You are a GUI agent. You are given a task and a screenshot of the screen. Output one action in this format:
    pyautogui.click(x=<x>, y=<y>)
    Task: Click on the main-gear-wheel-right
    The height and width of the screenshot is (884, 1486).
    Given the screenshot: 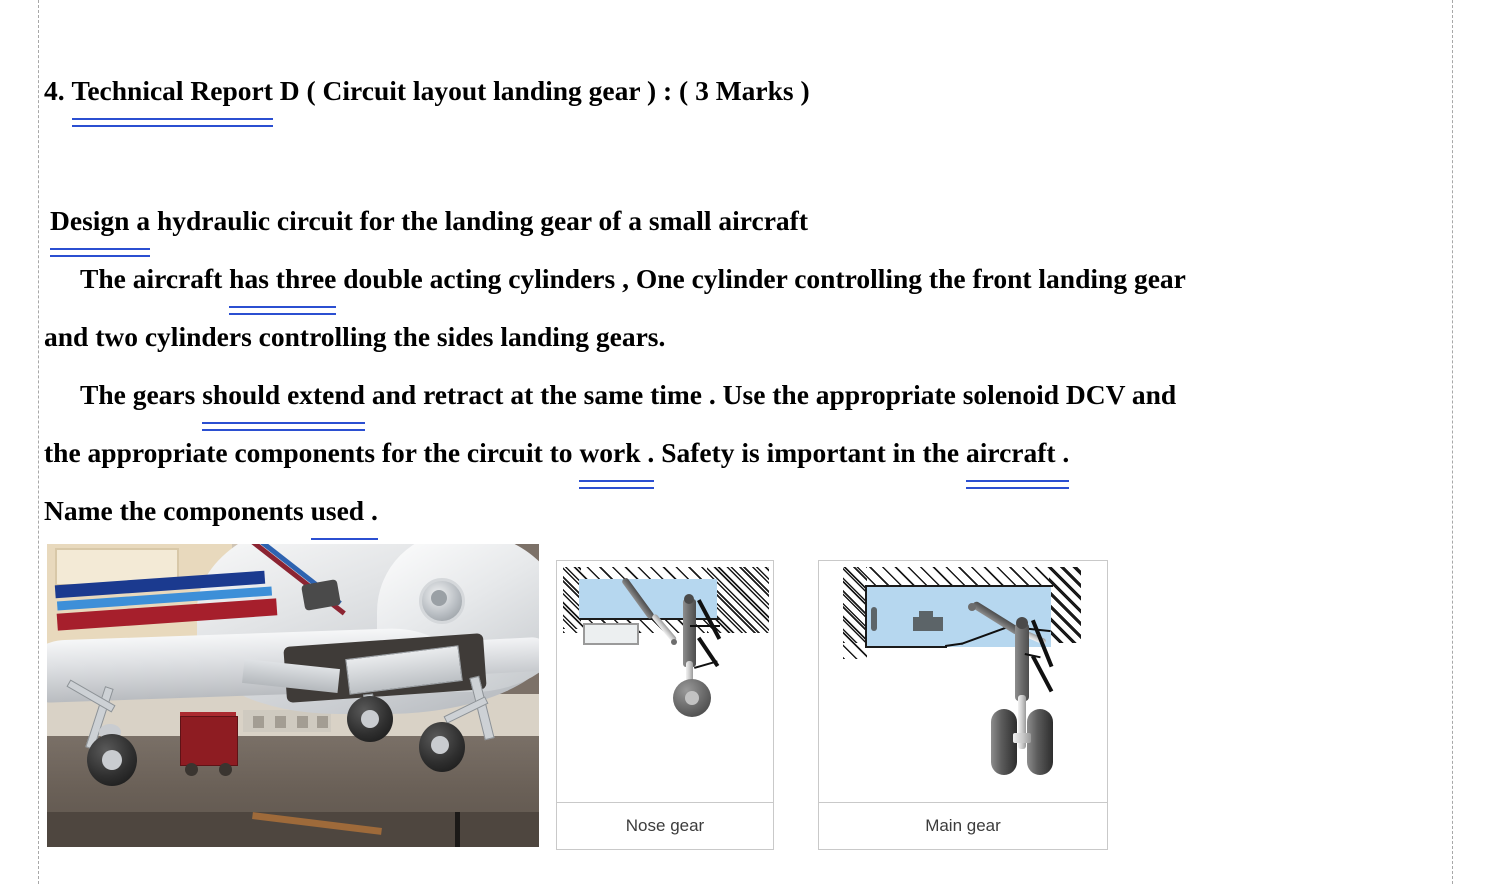 What is the action you would take?
    pyautogui.click(x=1040, y=742)
    